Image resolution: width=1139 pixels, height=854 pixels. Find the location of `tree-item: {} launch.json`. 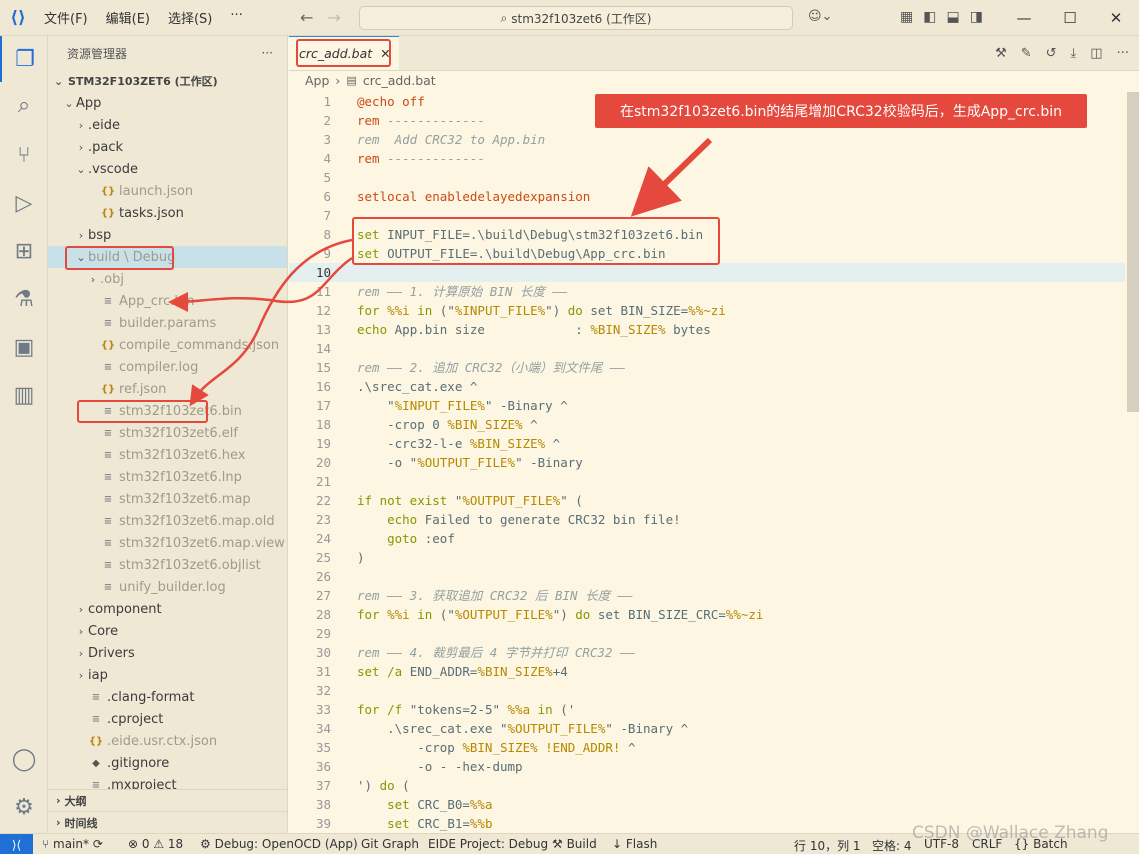

tree-item: {} launch.json is located at coordinates (167, 191).